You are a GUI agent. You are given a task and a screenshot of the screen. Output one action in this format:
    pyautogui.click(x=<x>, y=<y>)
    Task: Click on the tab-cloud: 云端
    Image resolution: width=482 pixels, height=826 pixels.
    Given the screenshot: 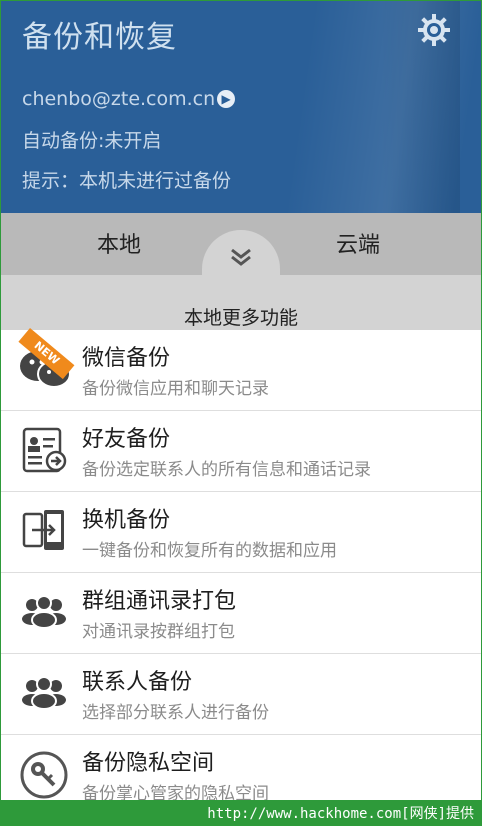 What is the action you would take?
    pyautogui.click(x=358, y=243)
    